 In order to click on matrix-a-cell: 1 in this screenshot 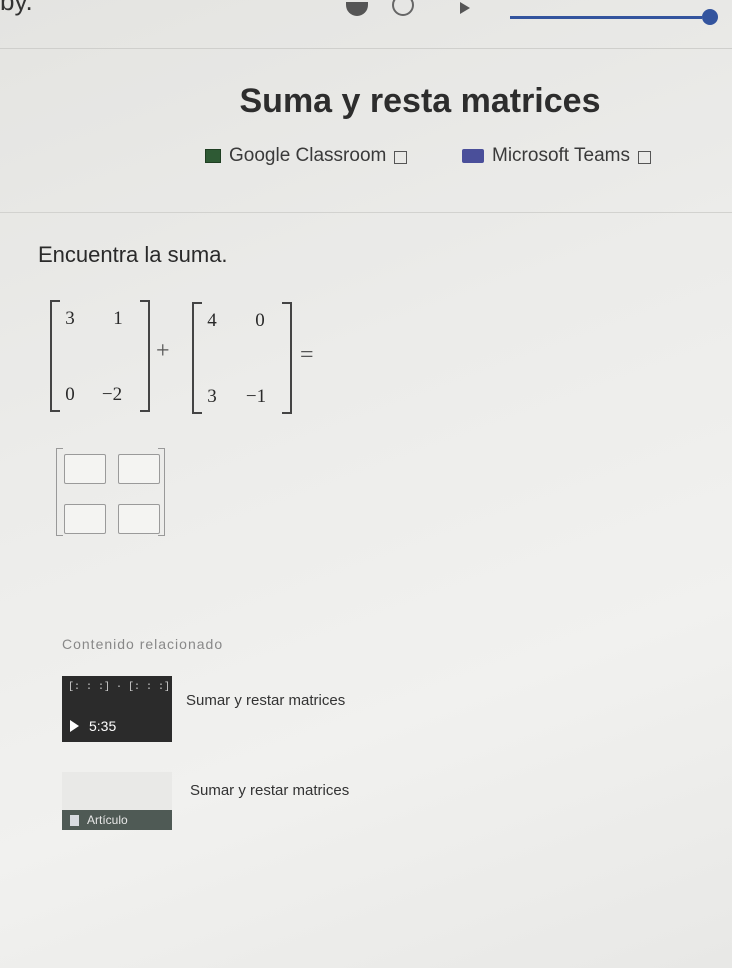, I will do `click(118, 318)`.